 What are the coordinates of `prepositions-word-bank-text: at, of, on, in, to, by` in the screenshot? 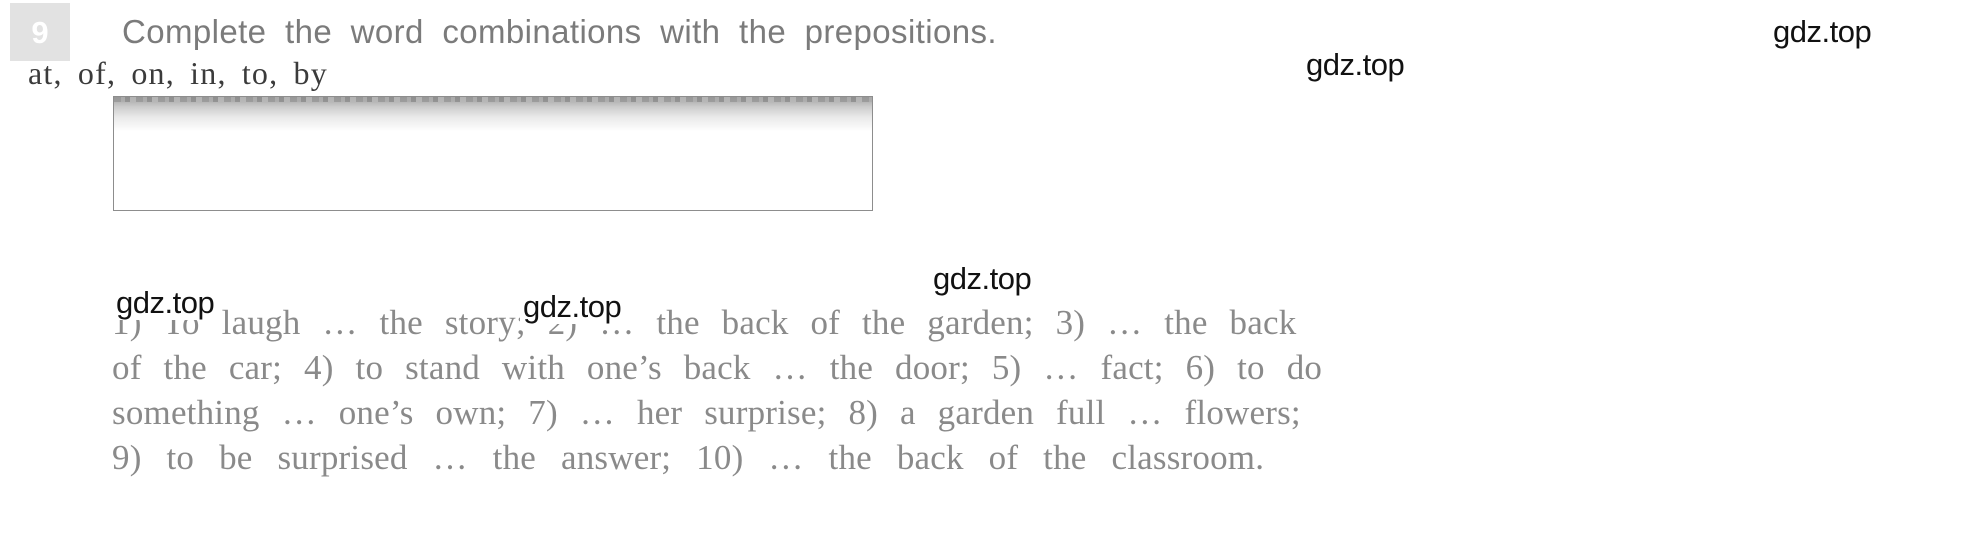 It's located at (178, 73).